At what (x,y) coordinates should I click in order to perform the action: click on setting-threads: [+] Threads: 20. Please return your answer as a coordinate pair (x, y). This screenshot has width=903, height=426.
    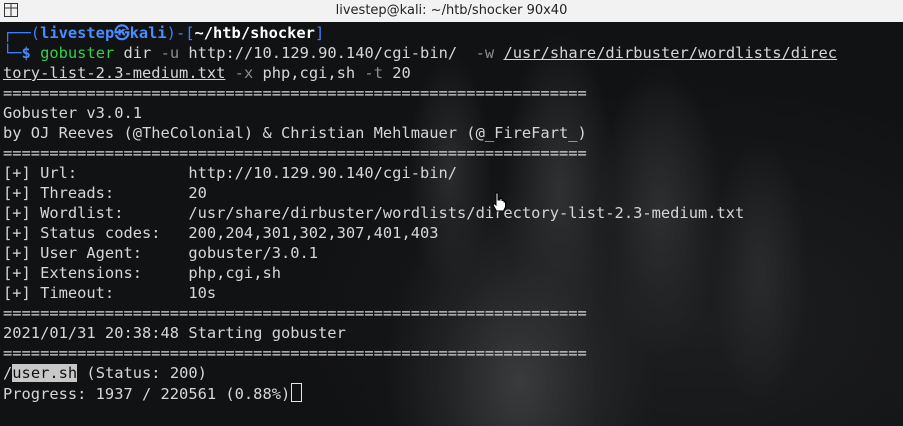
    Looking at the image, I should click on (105, 193).